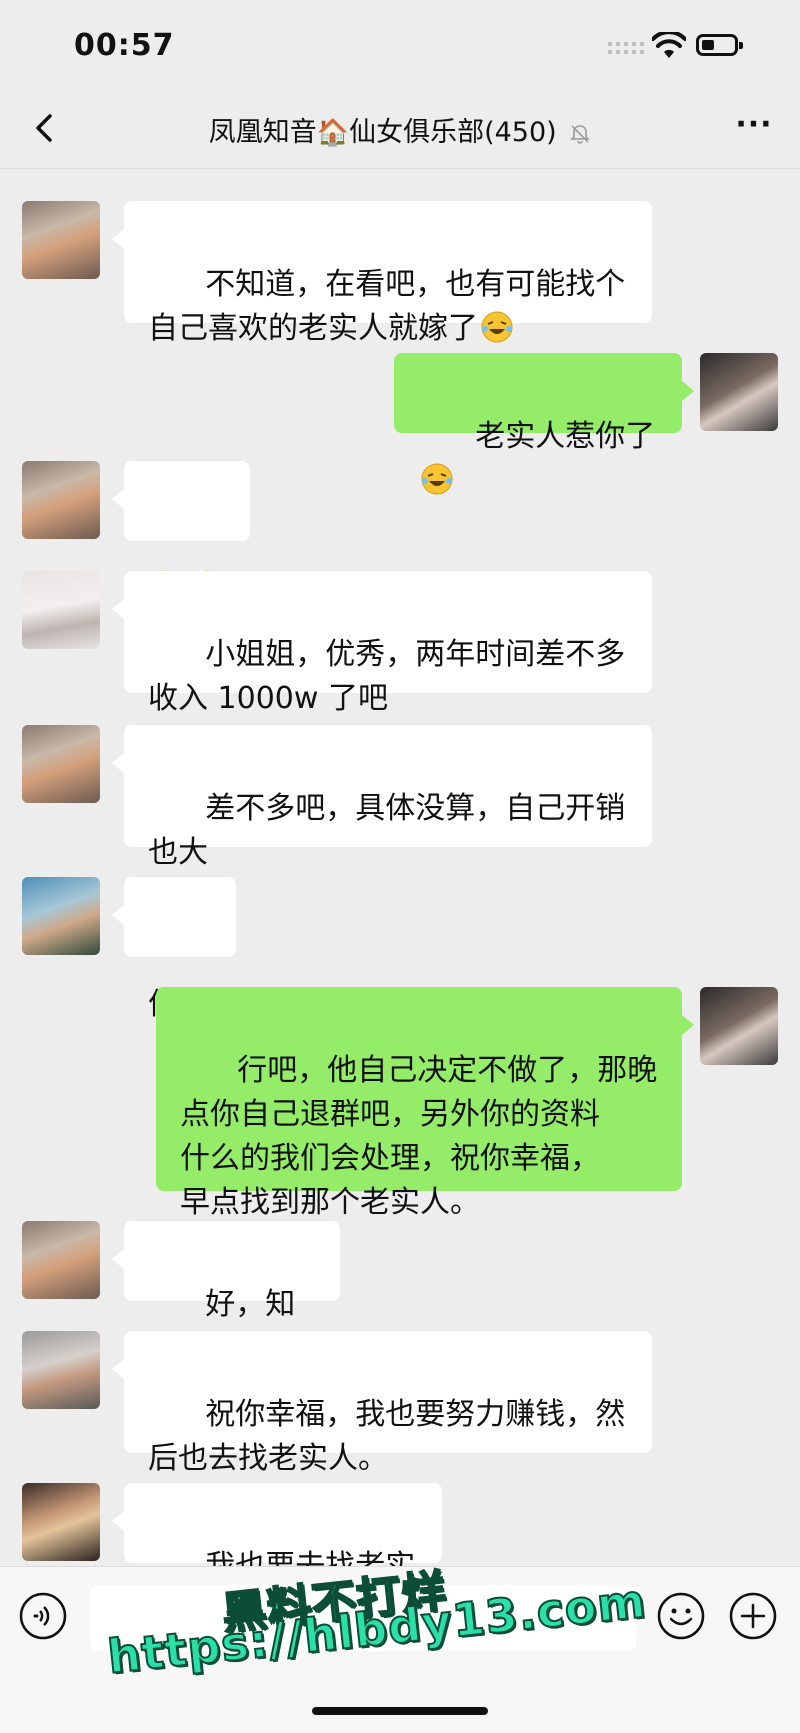  What do you see at coordinates (453, 132) in the screenshot?
I see `chat-title-part2: 仙女俱乐部(450)` at bounding box center [453, 132].